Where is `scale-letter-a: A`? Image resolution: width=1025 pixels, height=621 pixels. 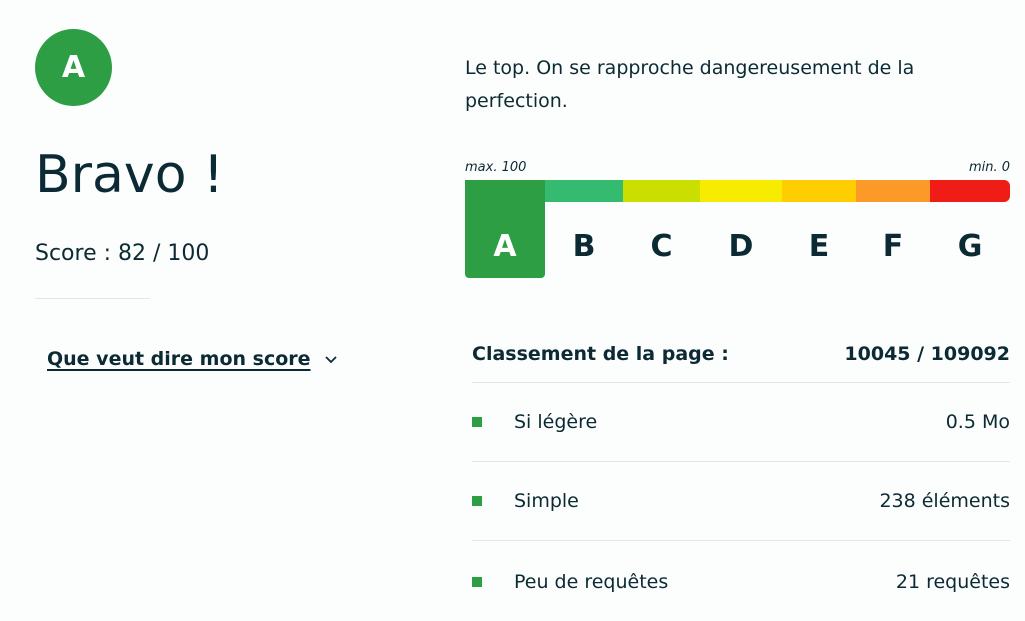
scale-letter-a: A is located at coordinates (505, 229).